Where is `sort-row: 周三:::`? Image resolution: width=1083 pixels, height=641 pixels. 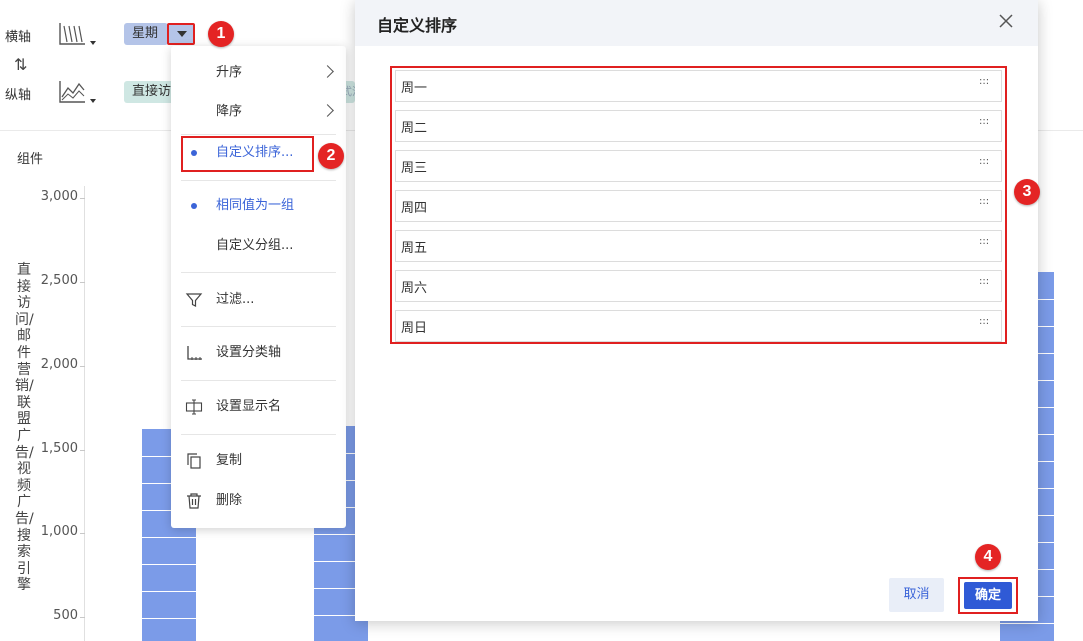 sort-row: 周三::: is located at coordinates (698, 166).